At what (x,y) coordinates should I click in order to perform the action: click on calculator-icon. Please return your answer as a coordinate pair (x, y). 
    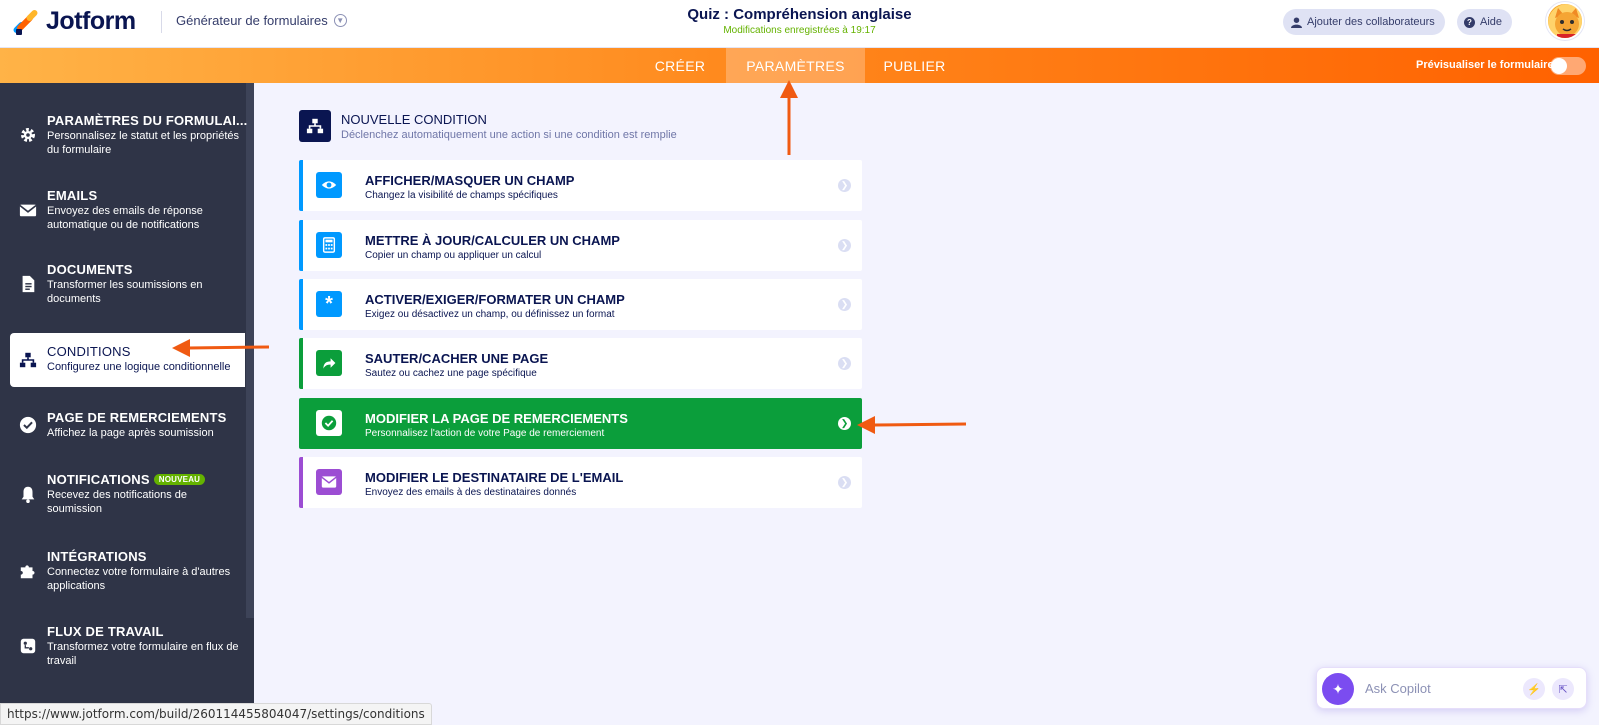
    Looking at the image, I should click on (329, 245).